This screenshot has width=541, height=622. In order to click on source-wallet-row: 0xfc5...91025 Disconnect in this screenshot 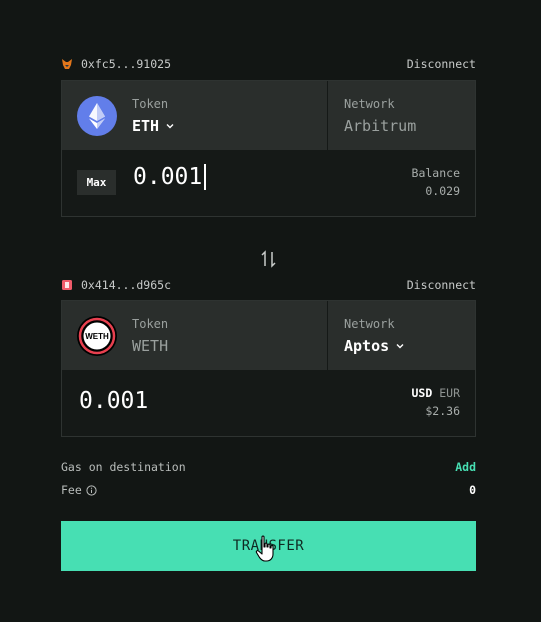, I will do `click(268, 64)`.